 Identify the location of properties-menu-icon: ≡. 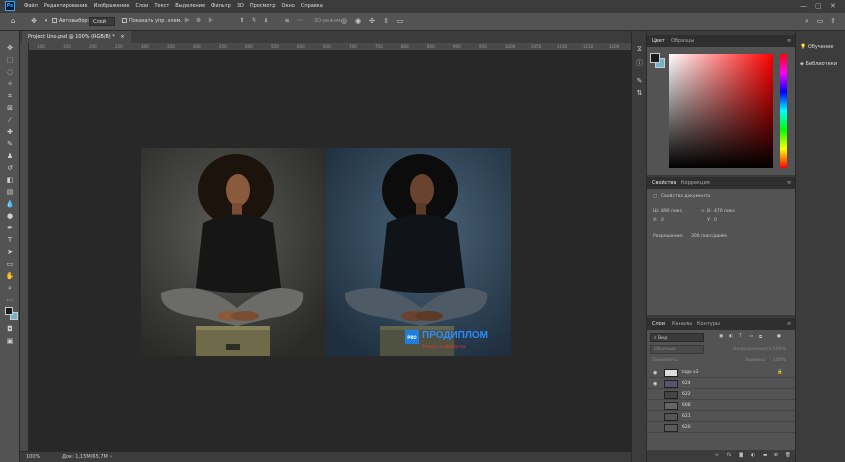
(789, 183).